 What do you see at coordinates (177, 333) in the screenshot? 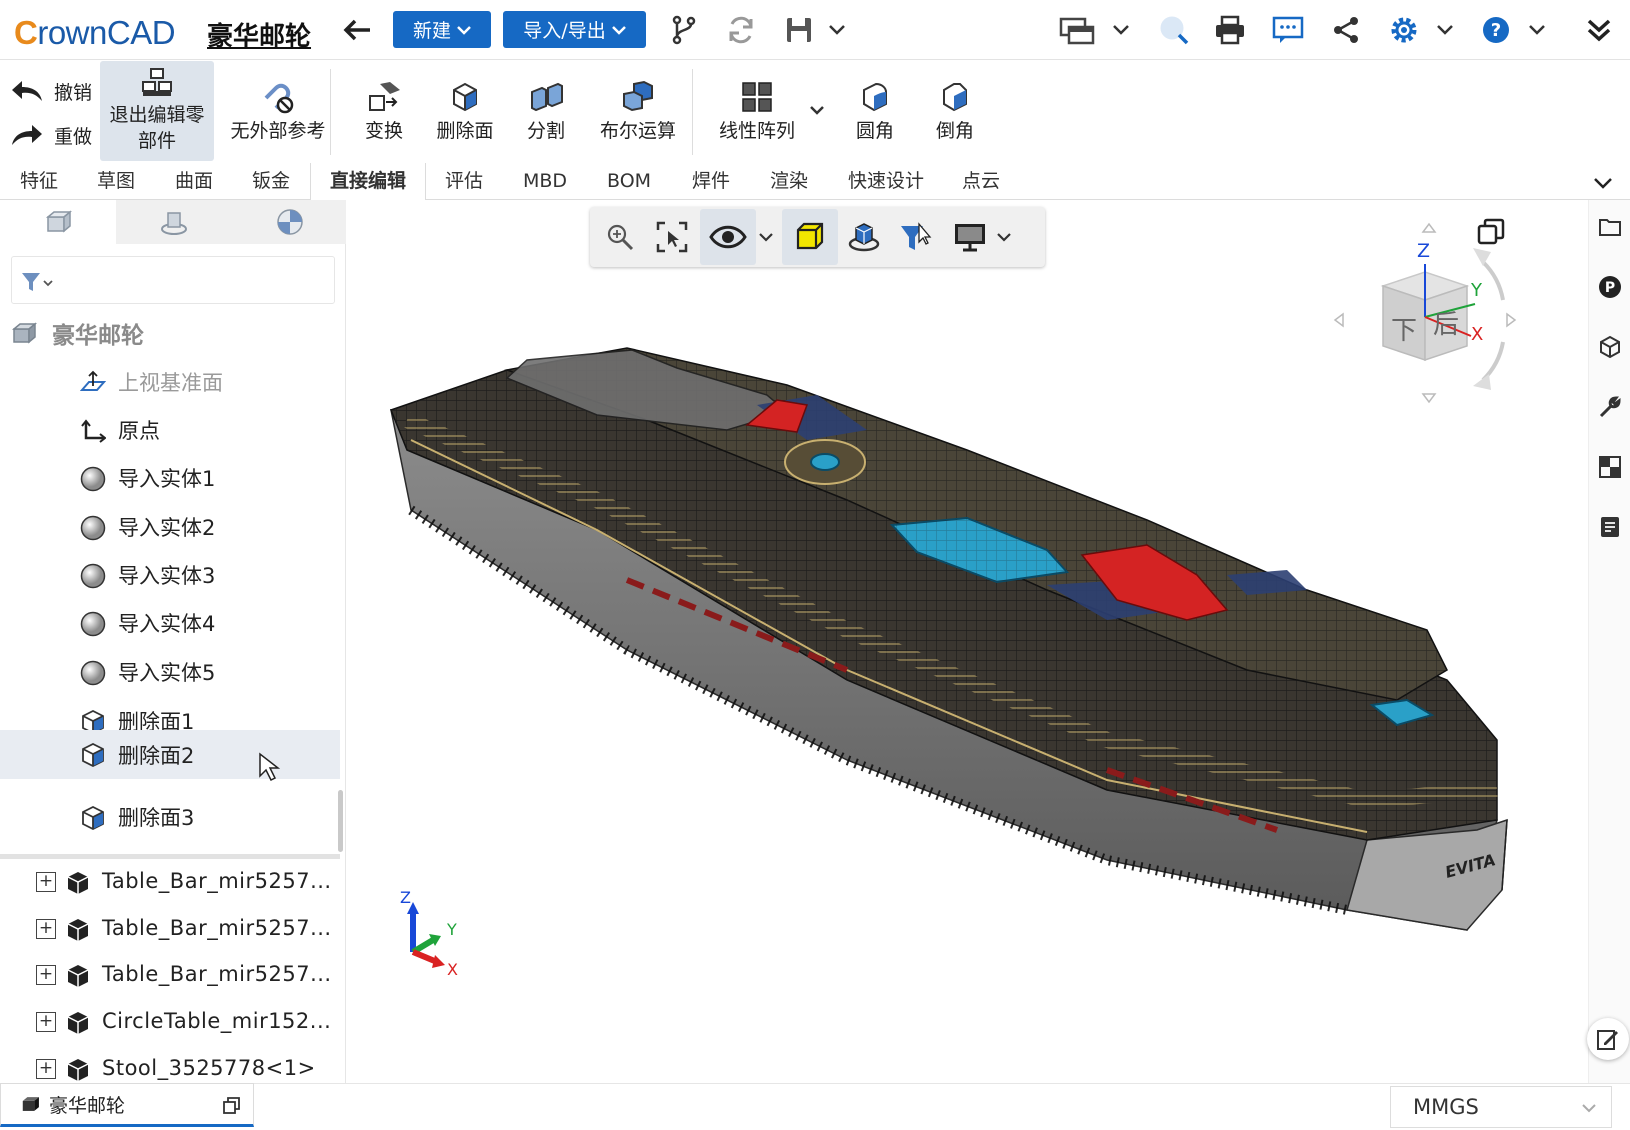
I see `tree-root: 豪华邮轮` at bounding box center [177, 333].